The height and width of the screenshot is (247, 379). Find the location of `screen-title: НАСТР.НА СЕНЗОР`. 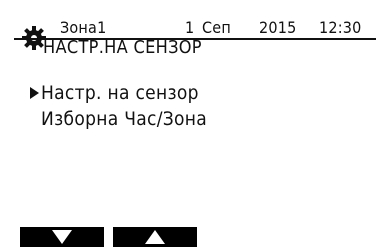

screen-title: НАСТР.НА СЕНЗОР is located at coordinates (122, 47).